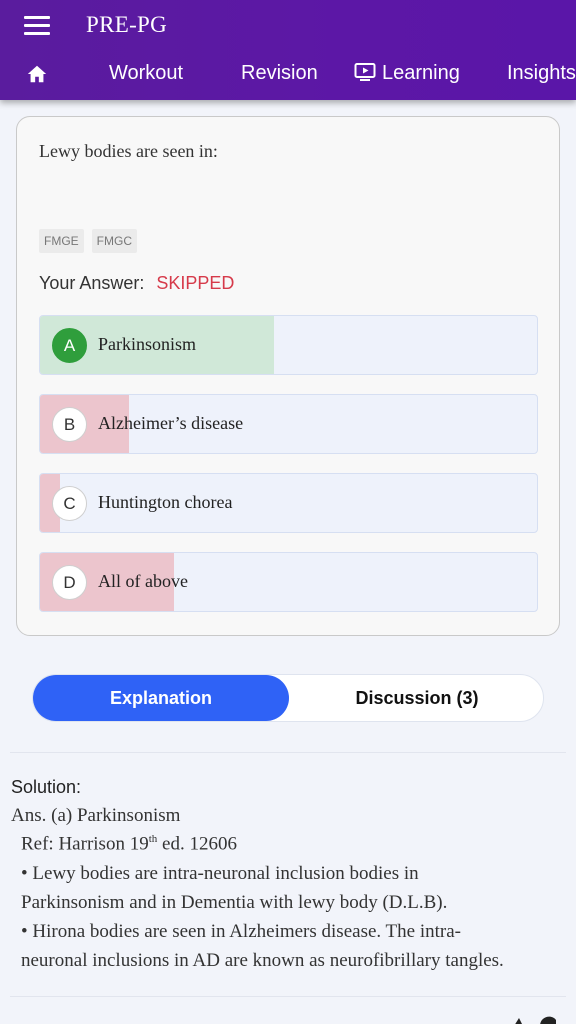 This screenshot has height=1024, width=576. What do you see at coordinates (147, 344) in the screenshot?
I see `option-a-text: Parkinsonism` at bounding box center [147, 344].